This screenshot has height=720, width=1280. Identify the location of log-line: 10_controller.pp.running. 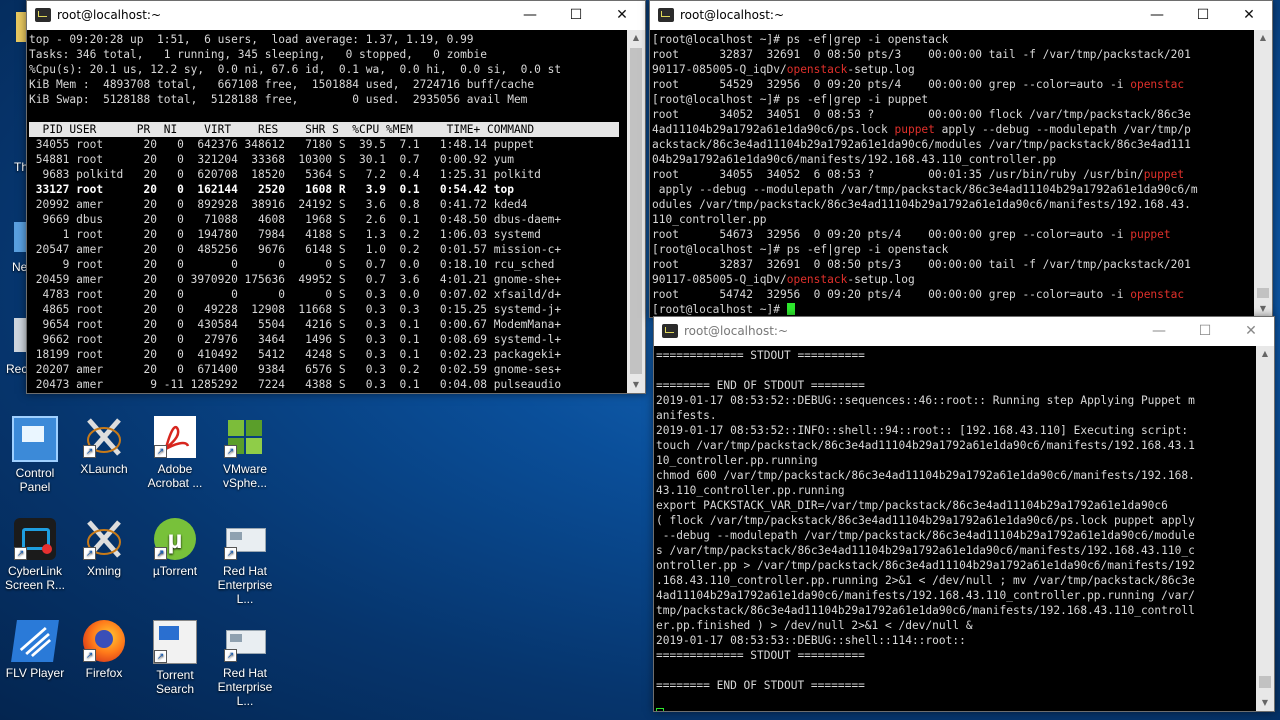
(737, 460).